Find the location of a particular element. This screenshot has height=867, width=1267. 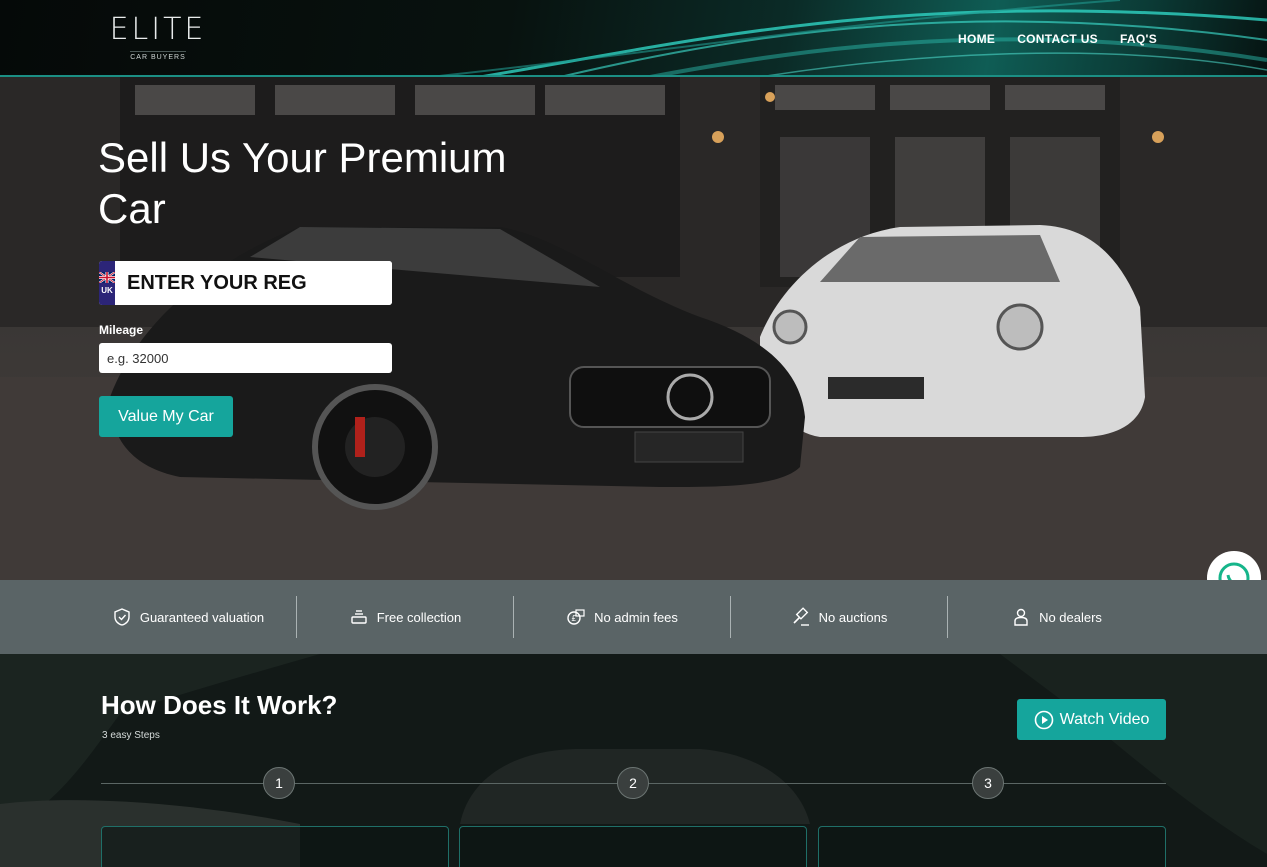

nav-faqs: FAQ'S is located at coordinates (1138, 39).